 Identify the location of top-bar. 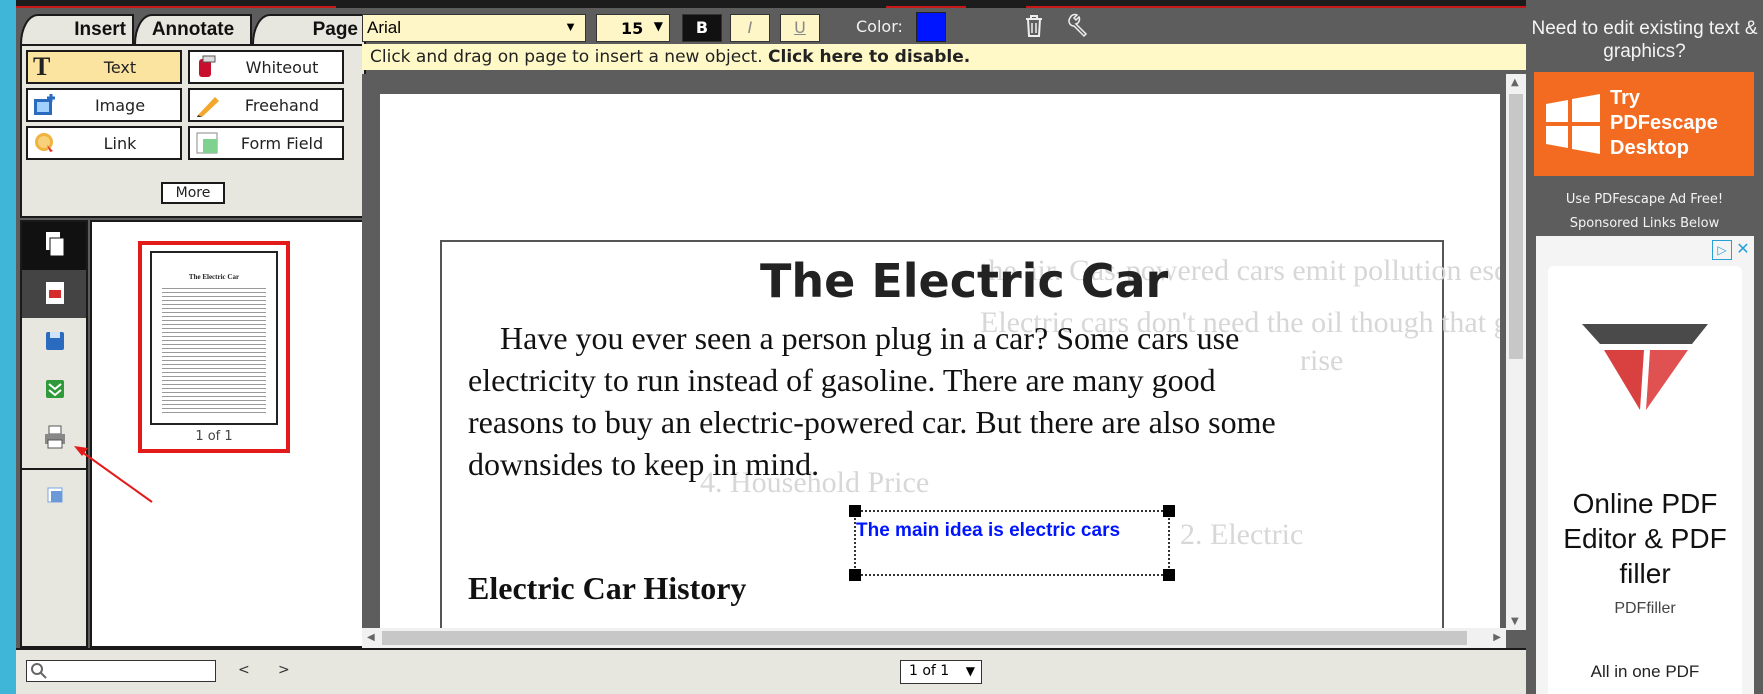
(771, 4).